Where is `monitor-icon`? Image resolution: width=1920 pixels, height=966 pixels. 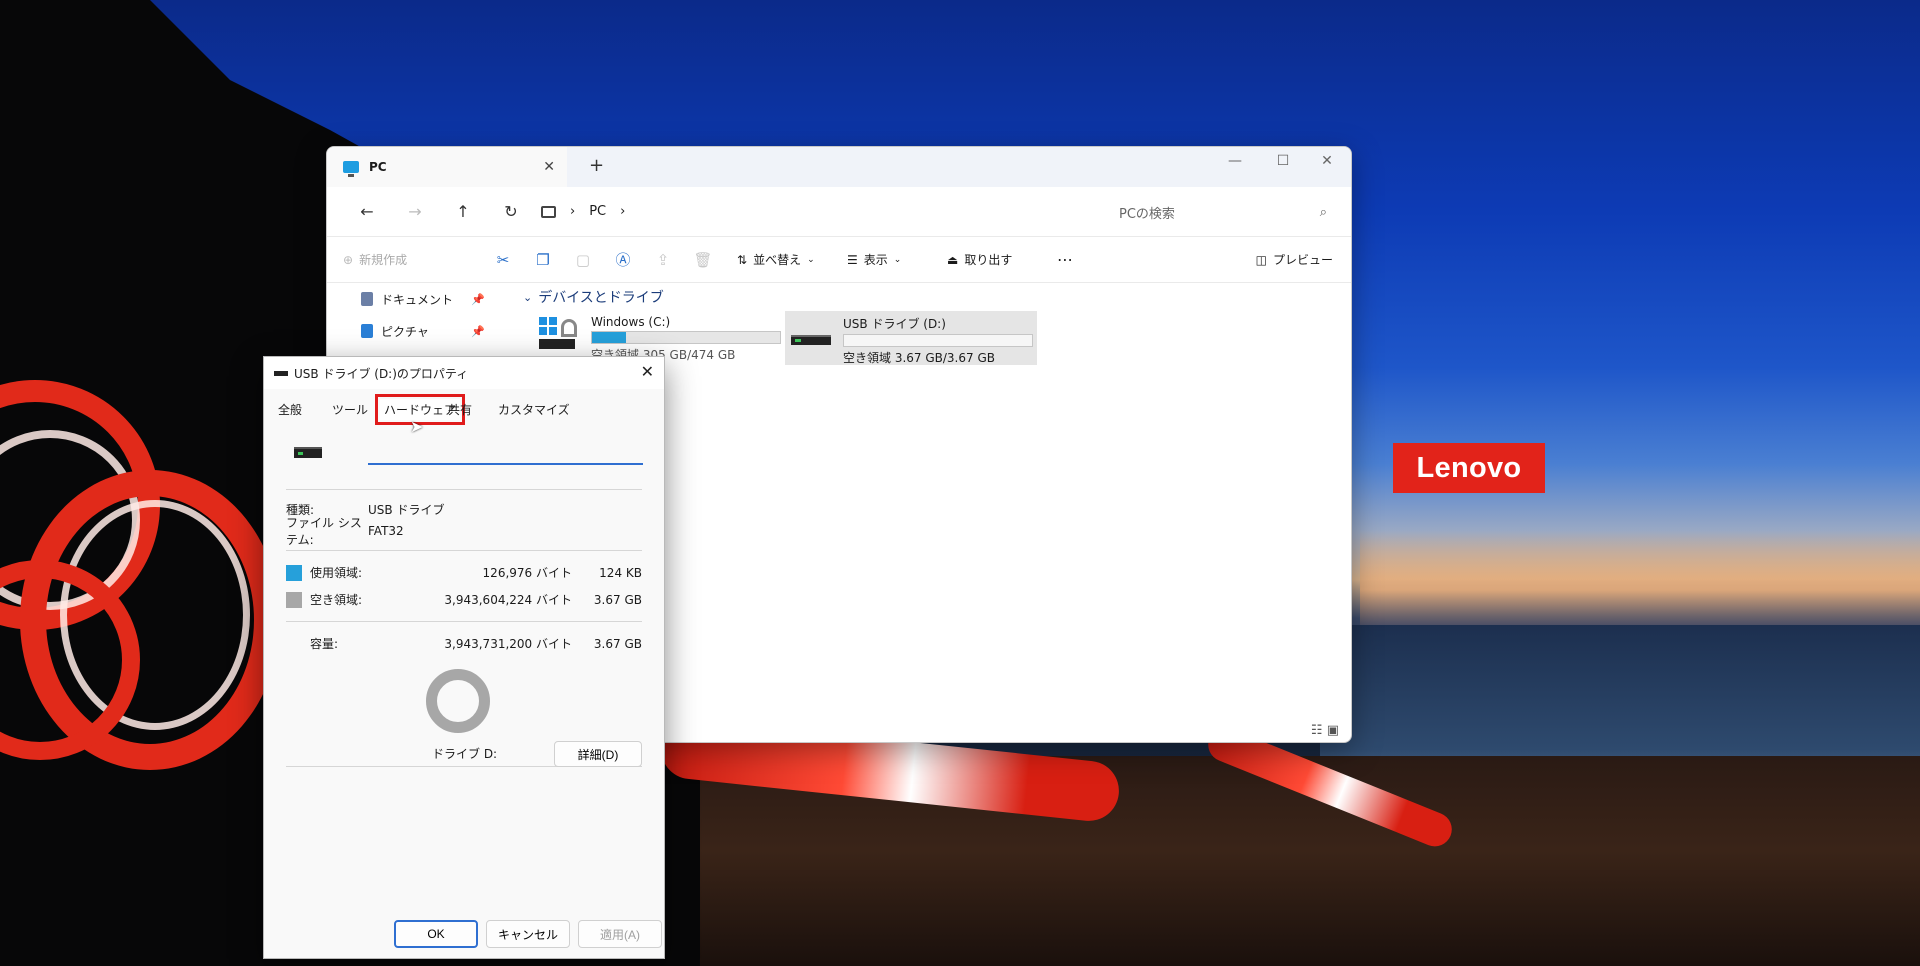
monitor-icon is located at coordinates (548, 211).